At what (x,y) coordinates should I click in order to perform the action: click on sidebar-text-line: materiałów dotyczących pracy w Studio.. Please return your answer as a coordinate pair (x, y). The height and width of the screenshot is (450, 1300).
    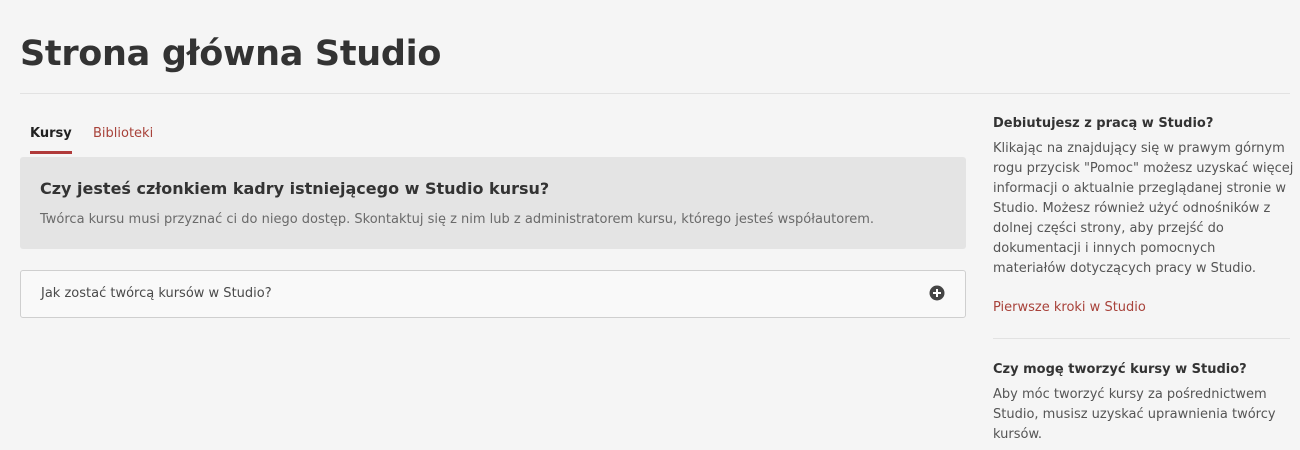
    Looking at the image, I should click on (1124, 268).